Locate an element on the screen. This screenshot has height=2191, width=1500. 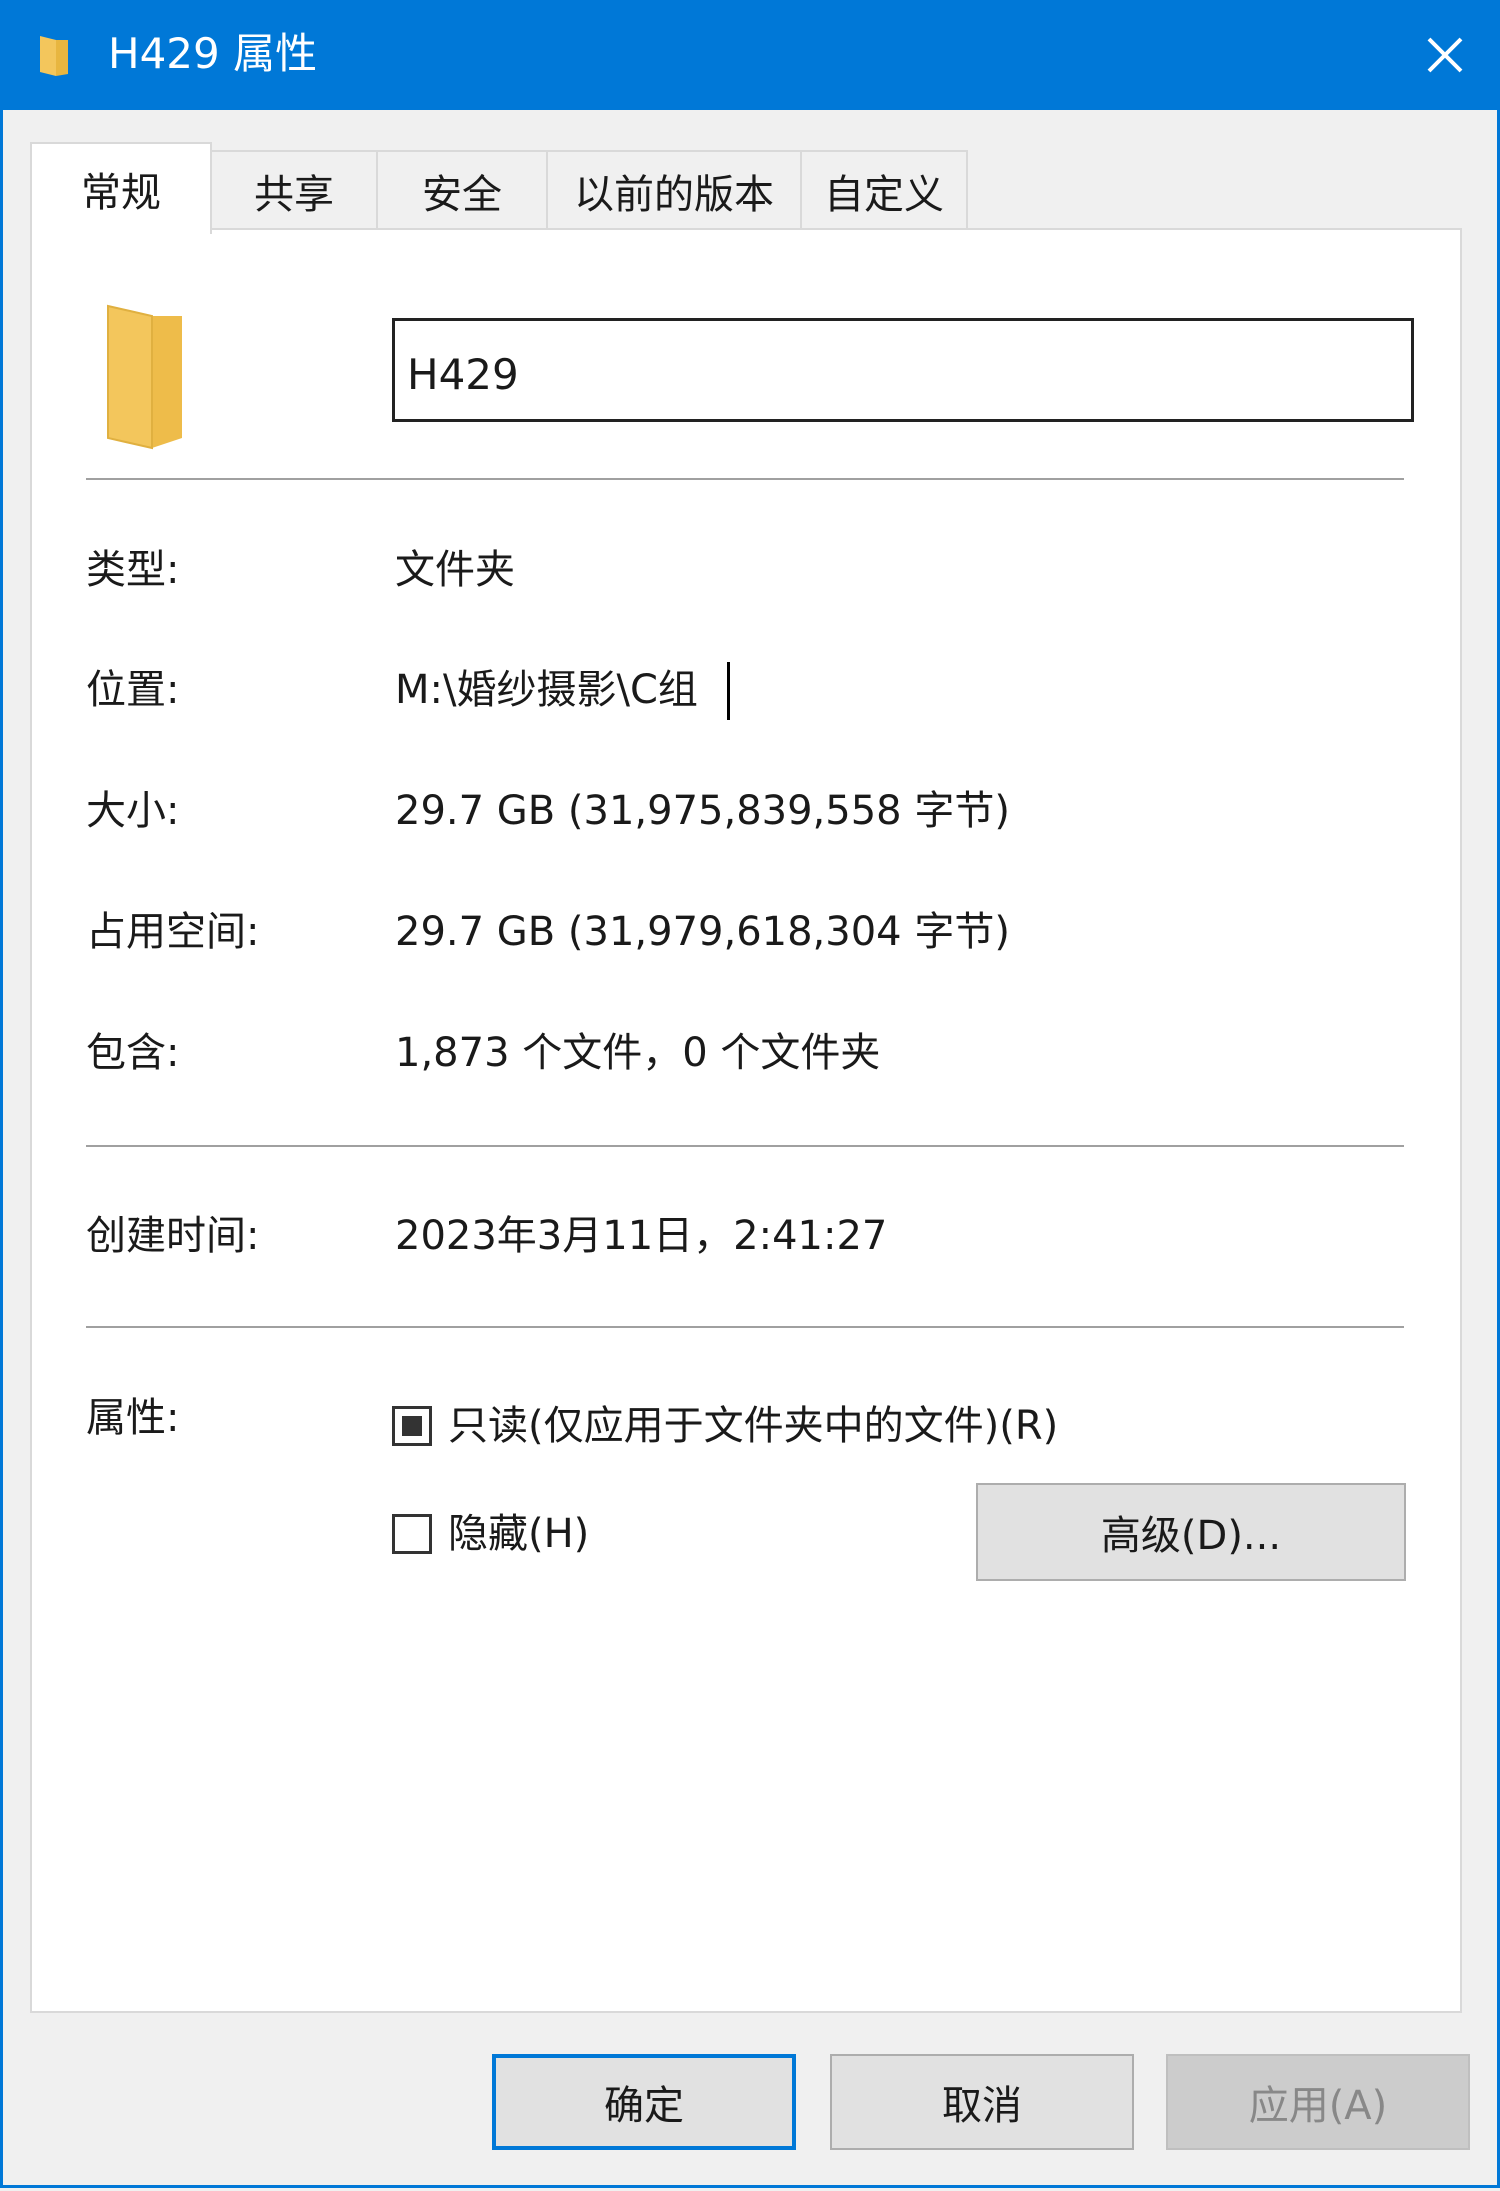
indeterminate-mark is located at coordinates (412, 1426).